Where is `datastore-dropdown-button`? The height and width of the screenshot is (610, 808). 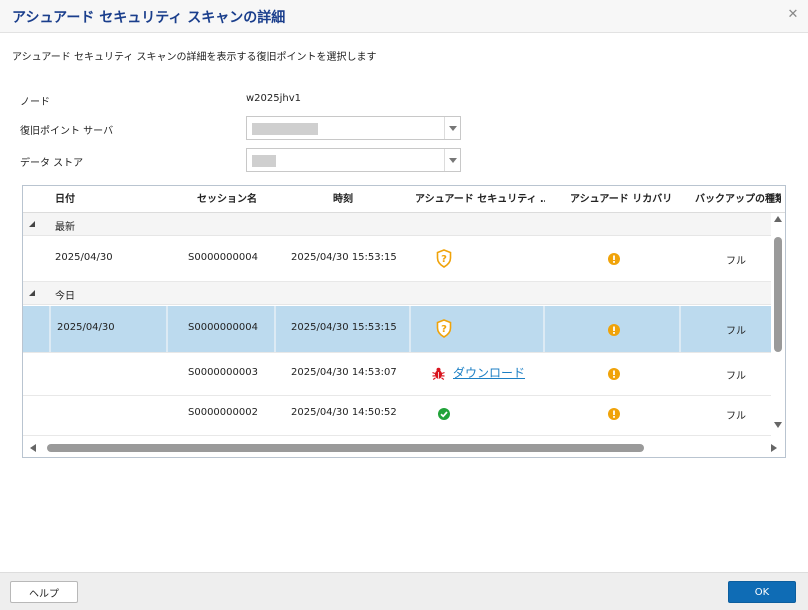
datastore-dropdown-button is located at coordinates (452, 160).